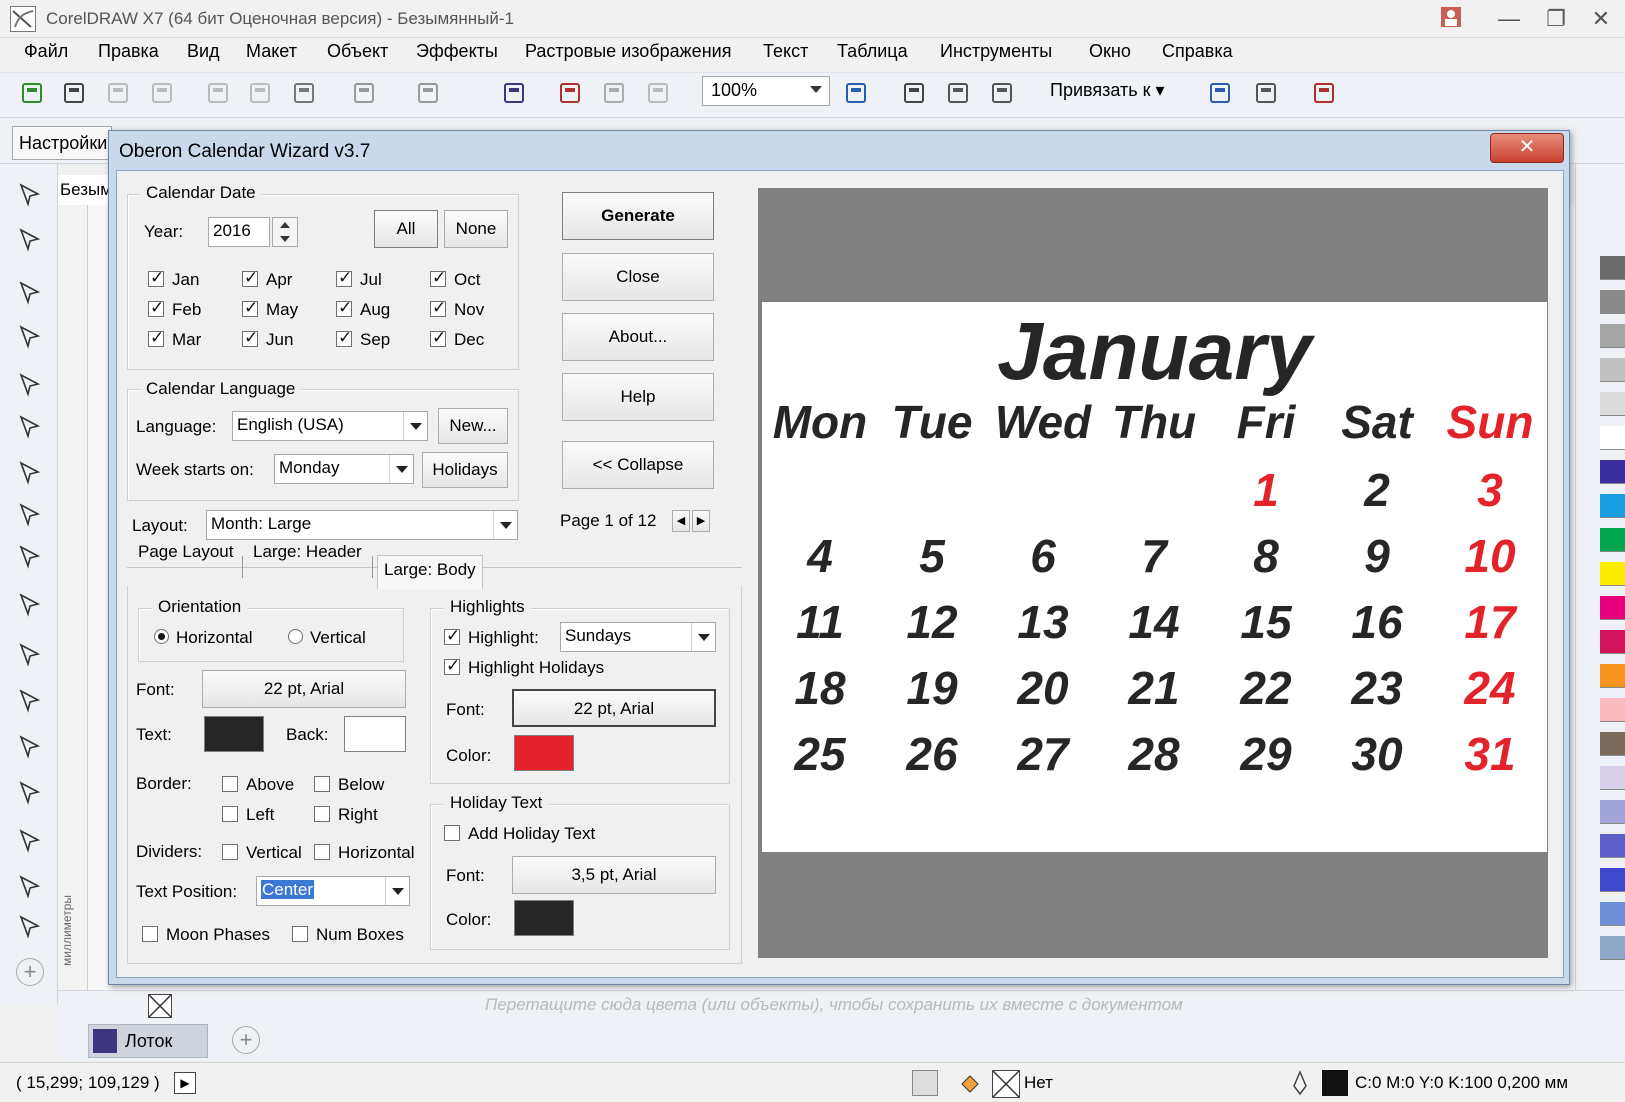  Describe the element at coordinates (1556, 19) in the screenshot. I see `maximize-button: ❐` at that location.